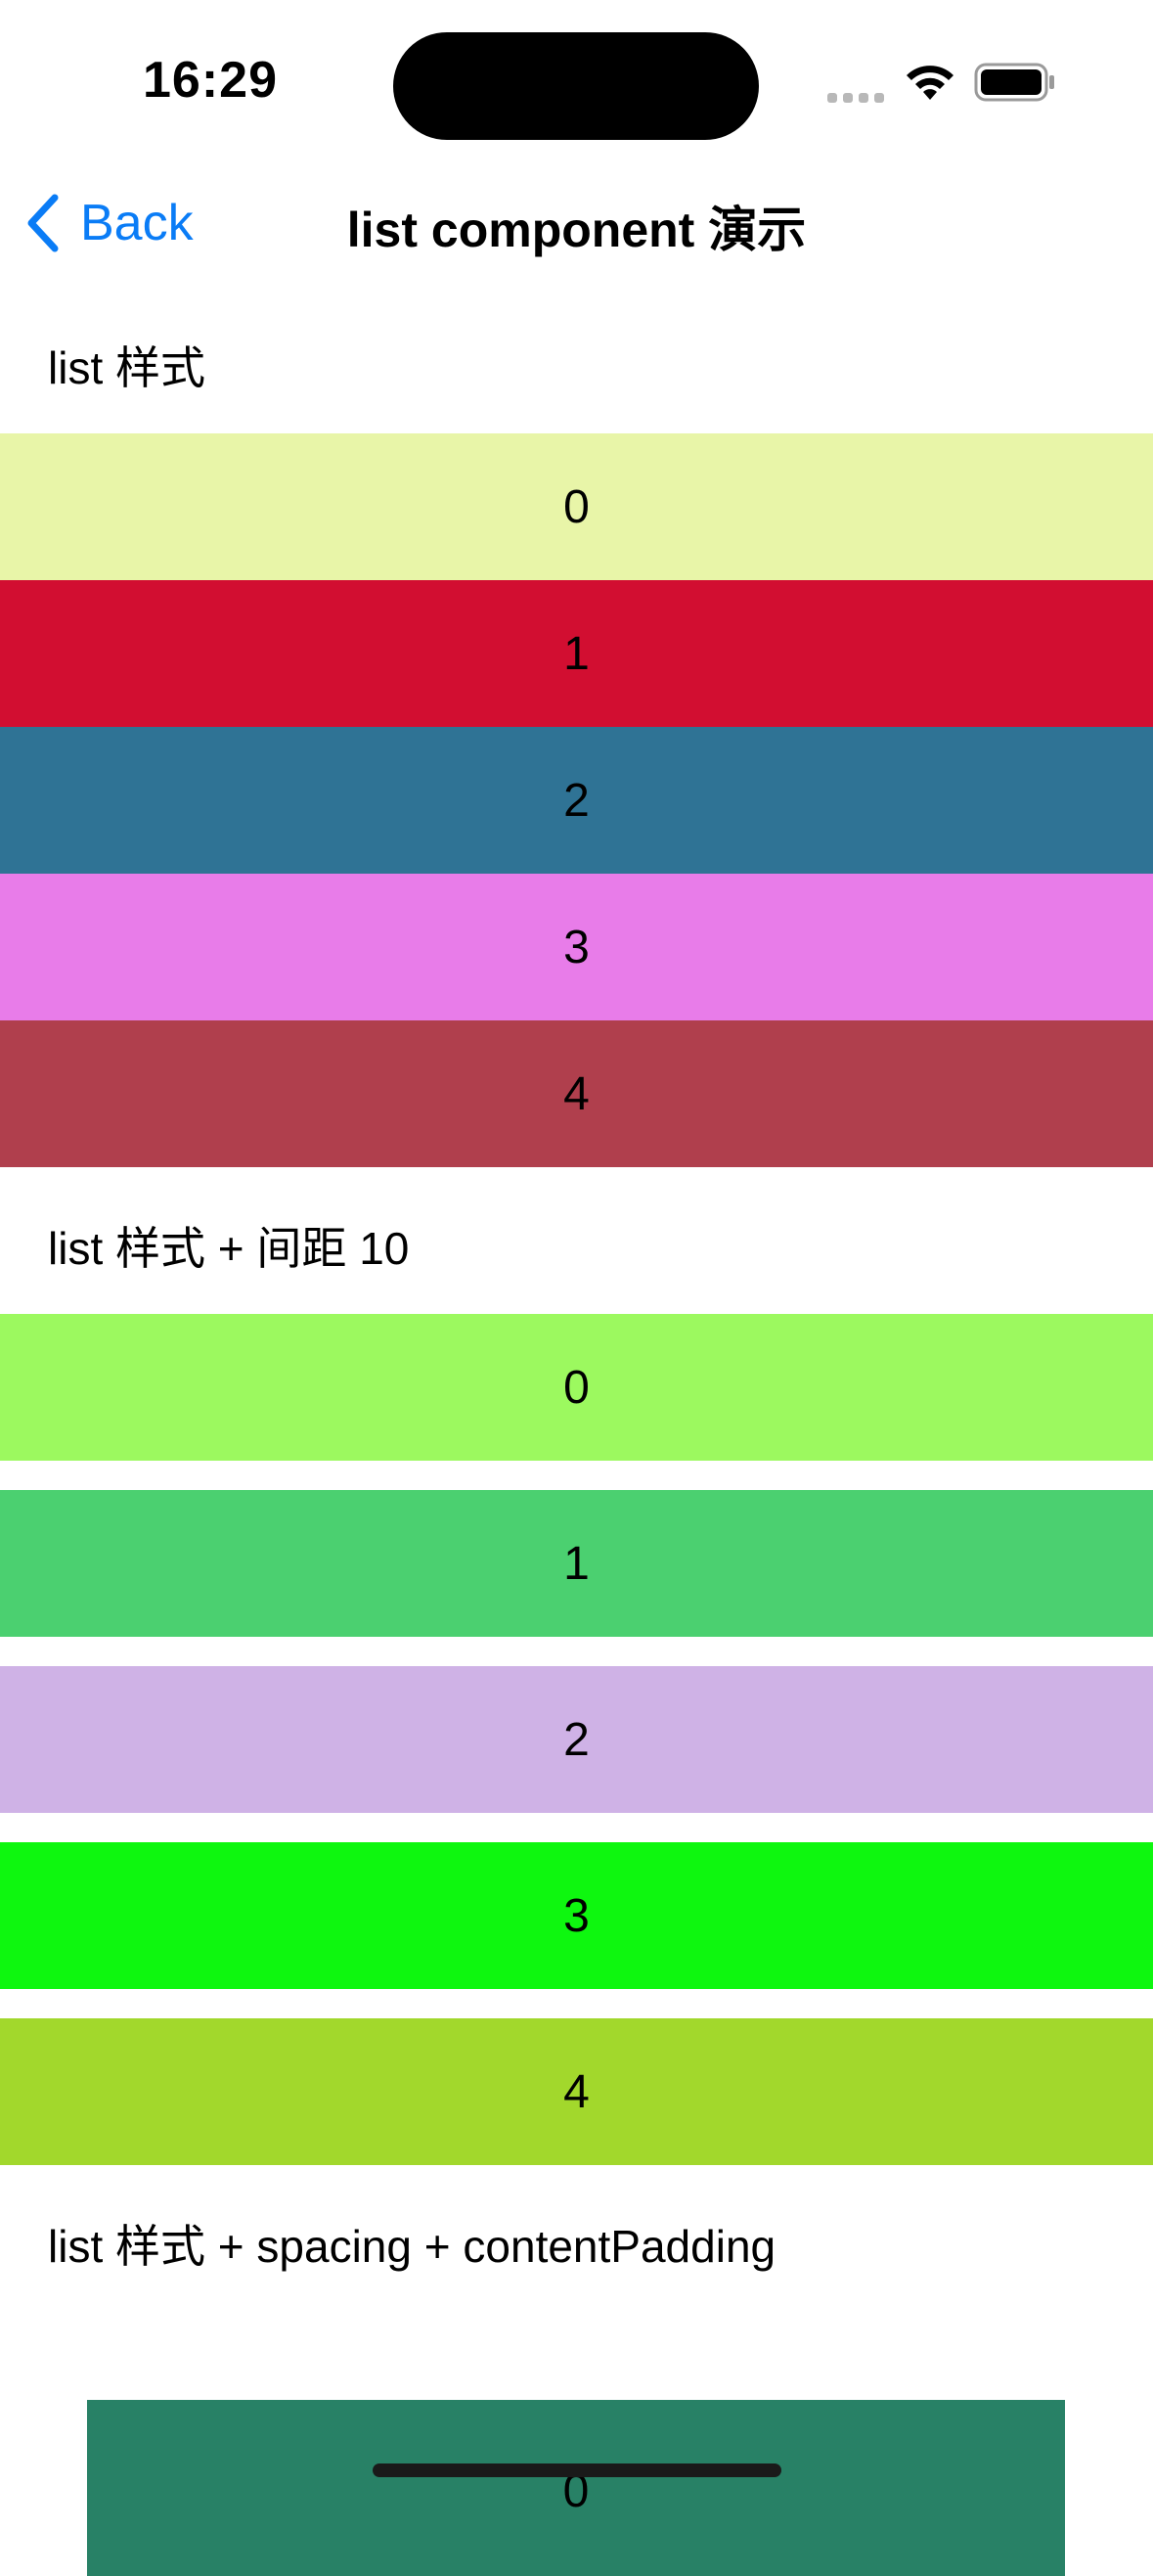  What do you see at coordinates (576, 230) in the screenshot?
I see `page-title: list component 演示` at bounding box center [576, 230].